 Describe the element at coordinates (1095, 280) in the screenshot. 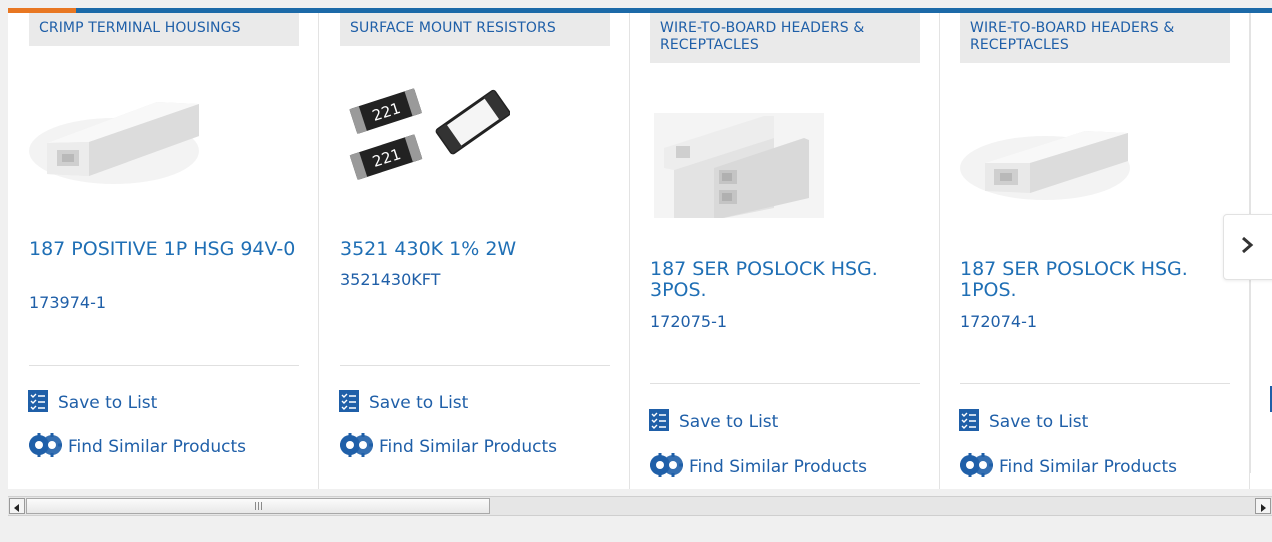

I see `product-title: 187 SER POSLOCK HSG. 1POS.` at that location.